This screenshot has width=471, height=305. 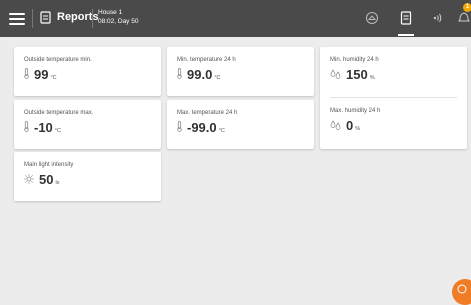 I want to click on card-value: 50, so click(x=46, y=179).